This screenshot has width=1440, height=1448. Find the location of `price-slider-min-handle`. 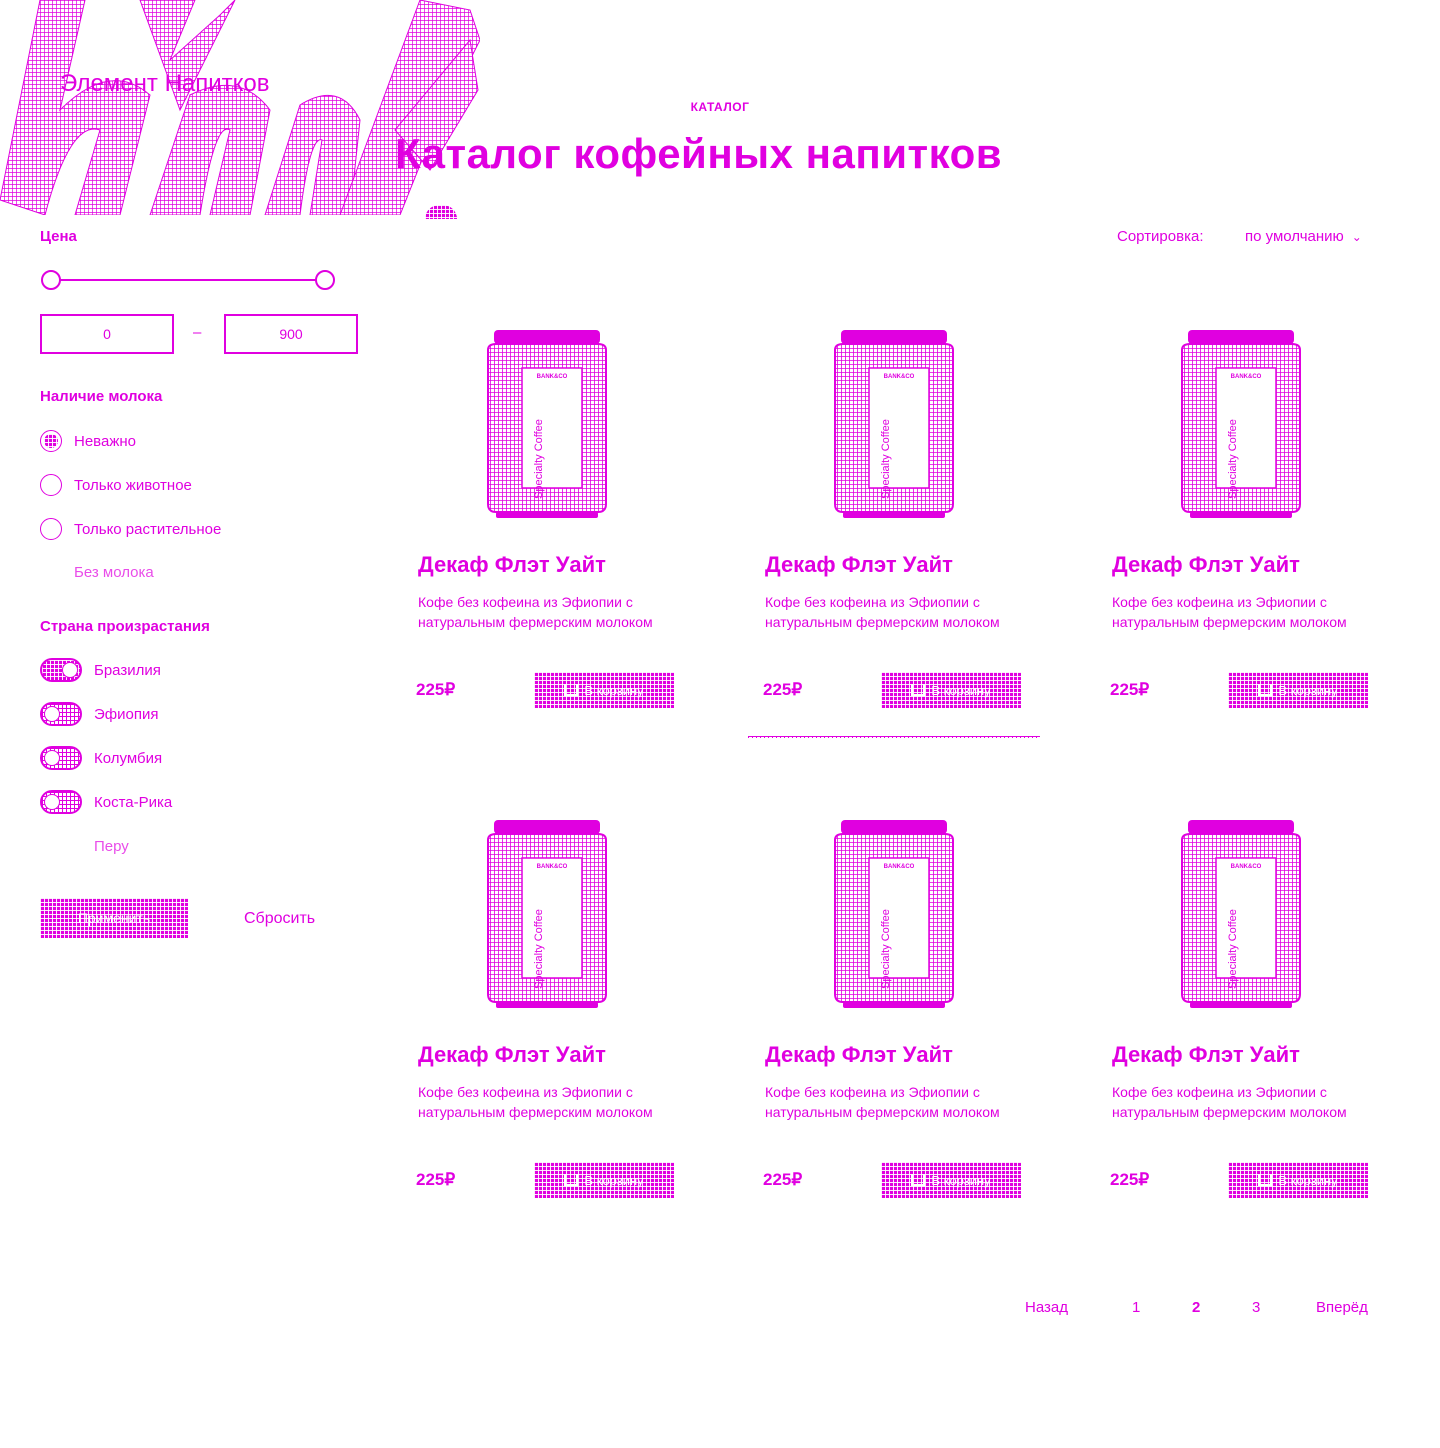

price-slider-min-handle is located at coordinates (51, 280).